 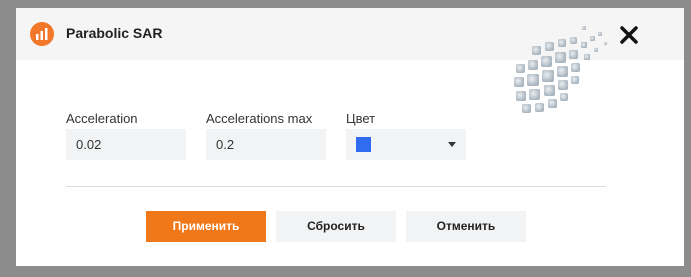 I want to click on apply-button: Применить, so click(x=206, y=226).